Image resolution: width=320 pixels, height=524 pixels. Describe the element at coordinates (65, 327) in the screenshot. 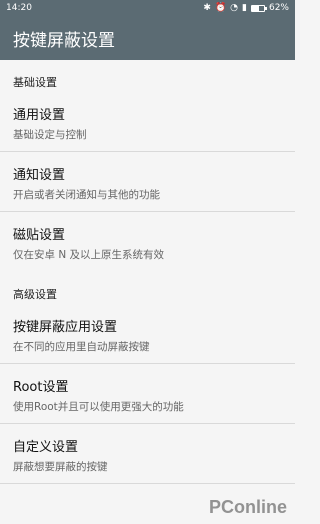

I see `item-title: 按键屏蔽应用设置` at that location.